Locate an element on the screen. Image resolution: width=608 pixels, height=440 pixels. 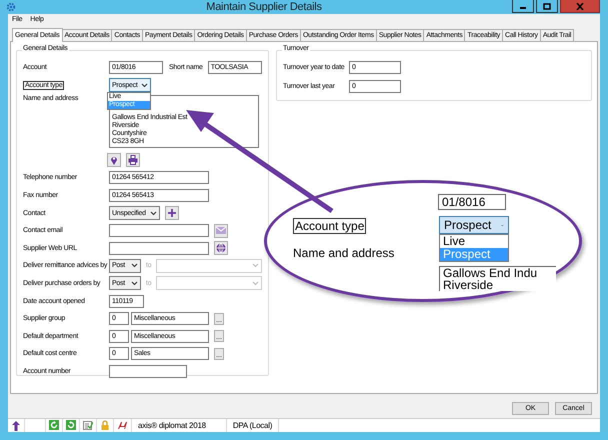
map-pin-button is located at coordinates (114, 160).